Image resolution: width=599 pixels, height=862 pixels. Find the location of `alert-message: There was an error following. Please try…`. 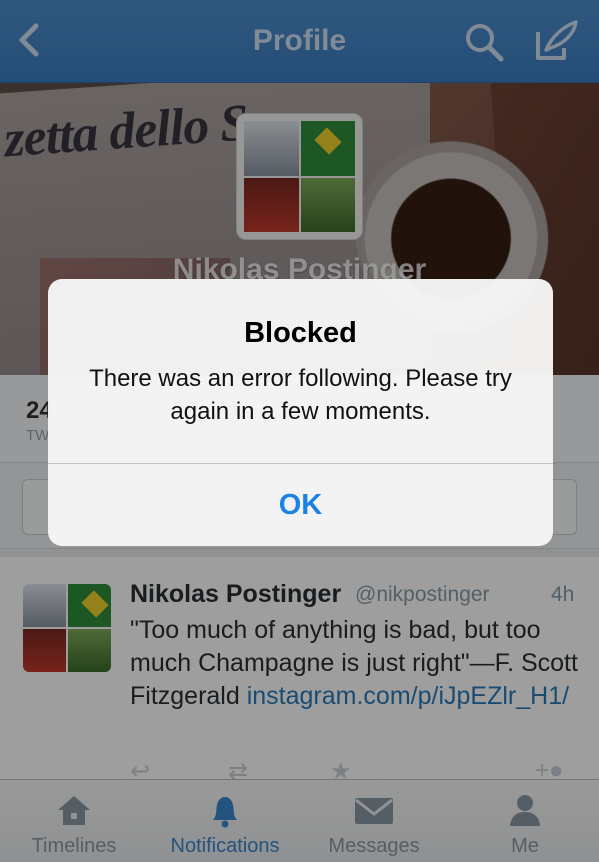

alert-message: There was an error following. Please try… is located at coordinates (300, 395).